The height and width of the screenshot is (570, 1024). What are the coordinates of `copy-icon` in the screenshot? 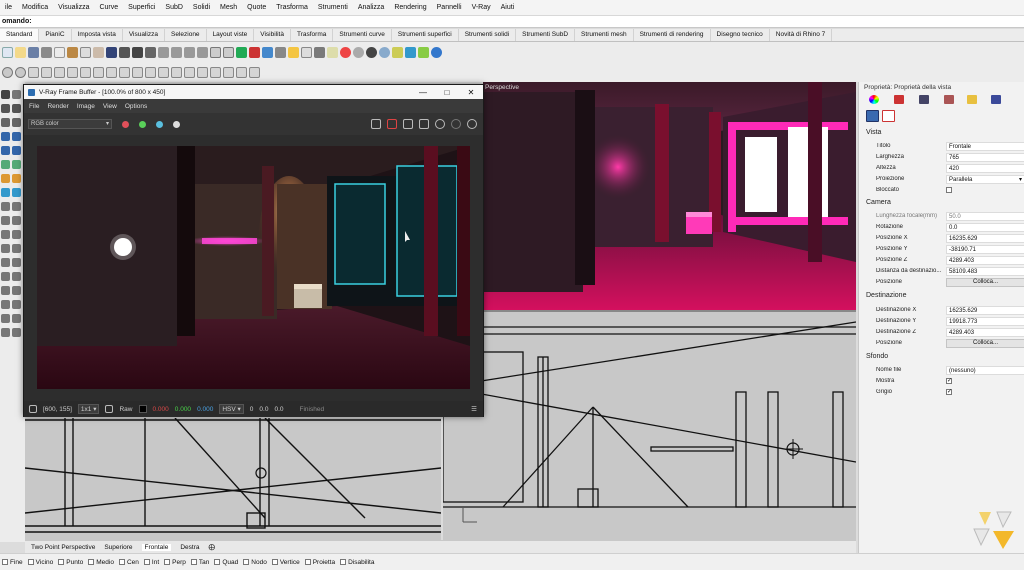 It's located at (85, 52).